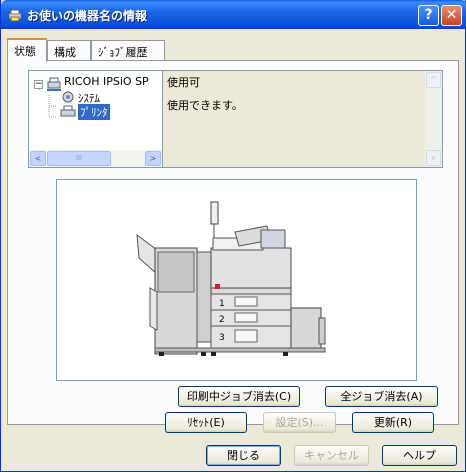  Describe the element at coordinates (381, 396) in the screenshot. I see `cancel-all-jobs-button: 全ジョブ消去(A)` at that location.